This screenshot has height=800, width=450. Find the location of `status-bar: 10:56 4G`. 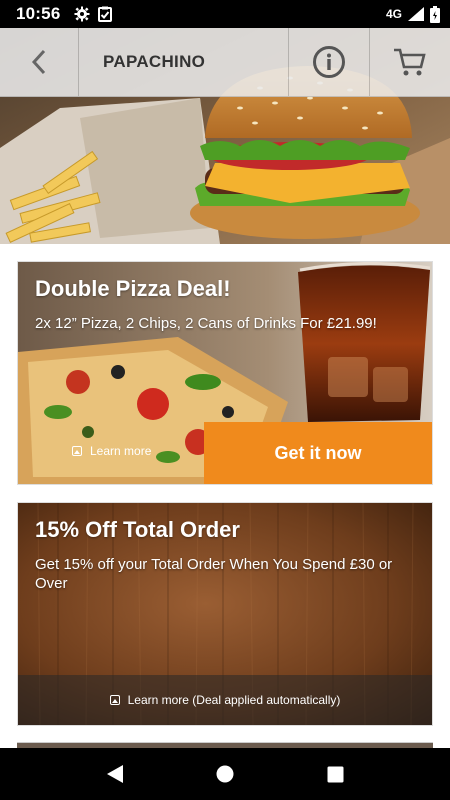

status-bar: 10:56 4G is located at coordinates (225, 14).